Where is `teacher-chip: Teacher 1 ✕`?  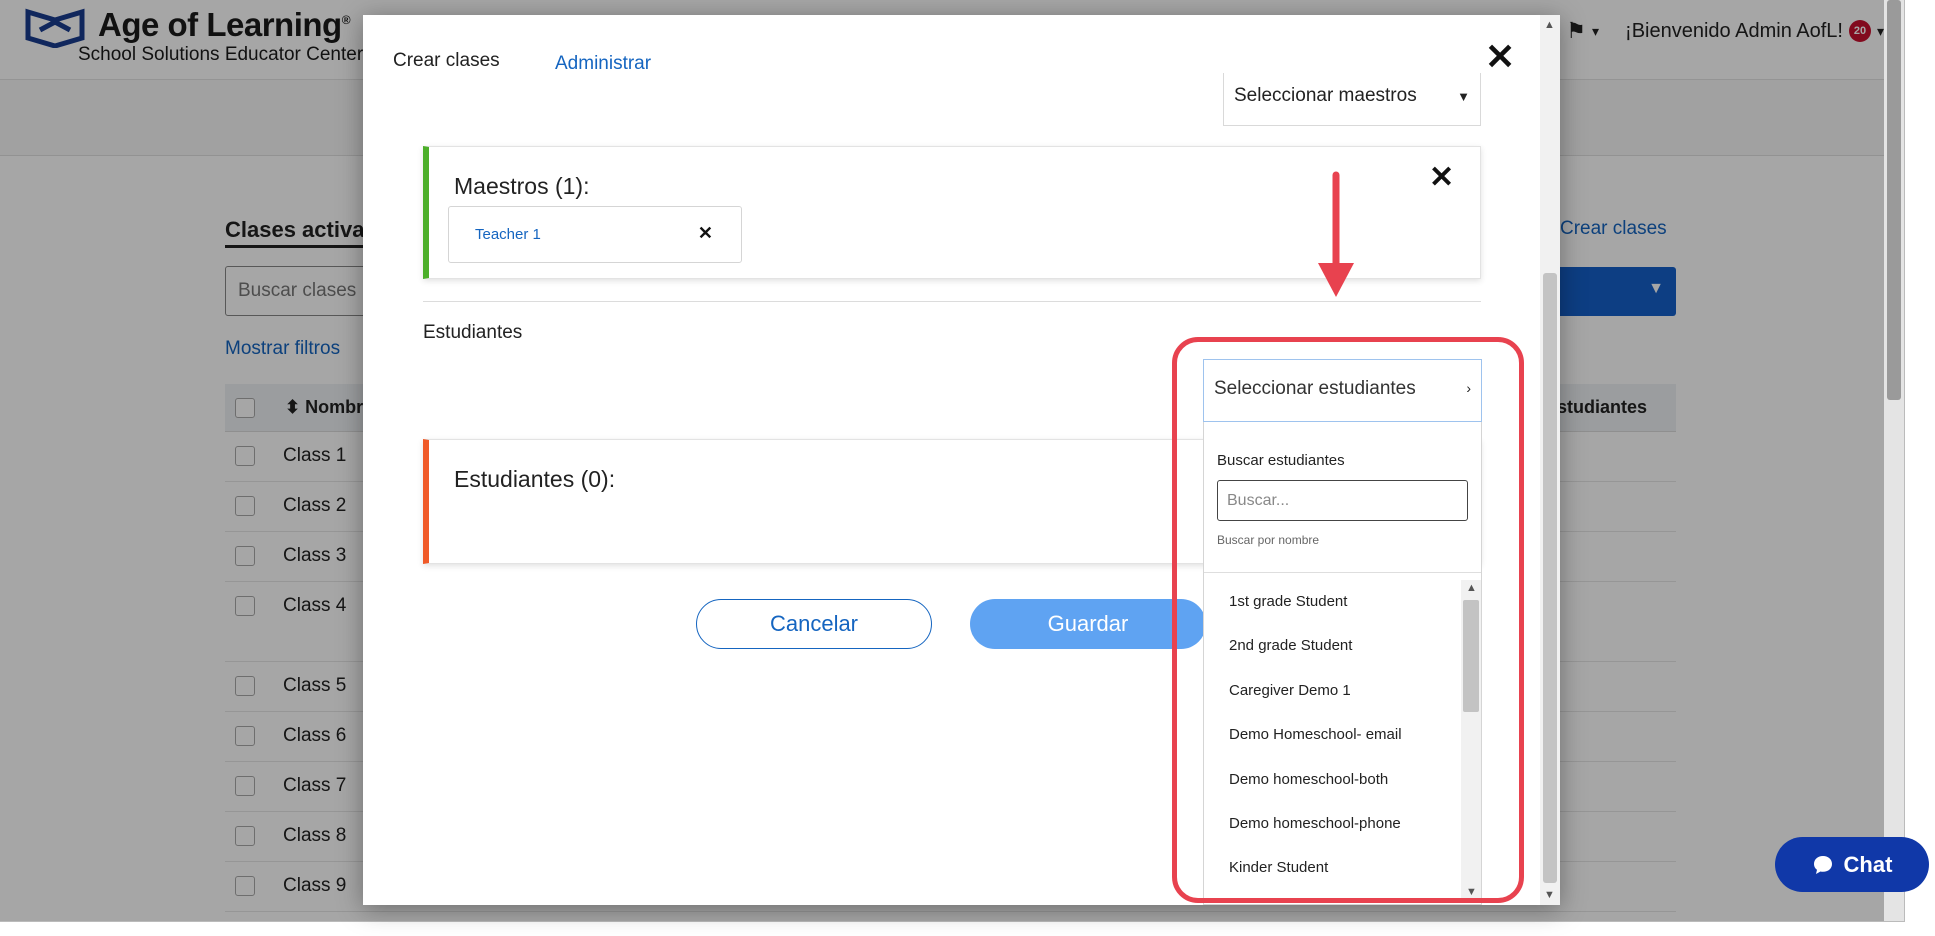
teacher-chip: Teacher 1 ✕ is located at coordinates (595, 234).